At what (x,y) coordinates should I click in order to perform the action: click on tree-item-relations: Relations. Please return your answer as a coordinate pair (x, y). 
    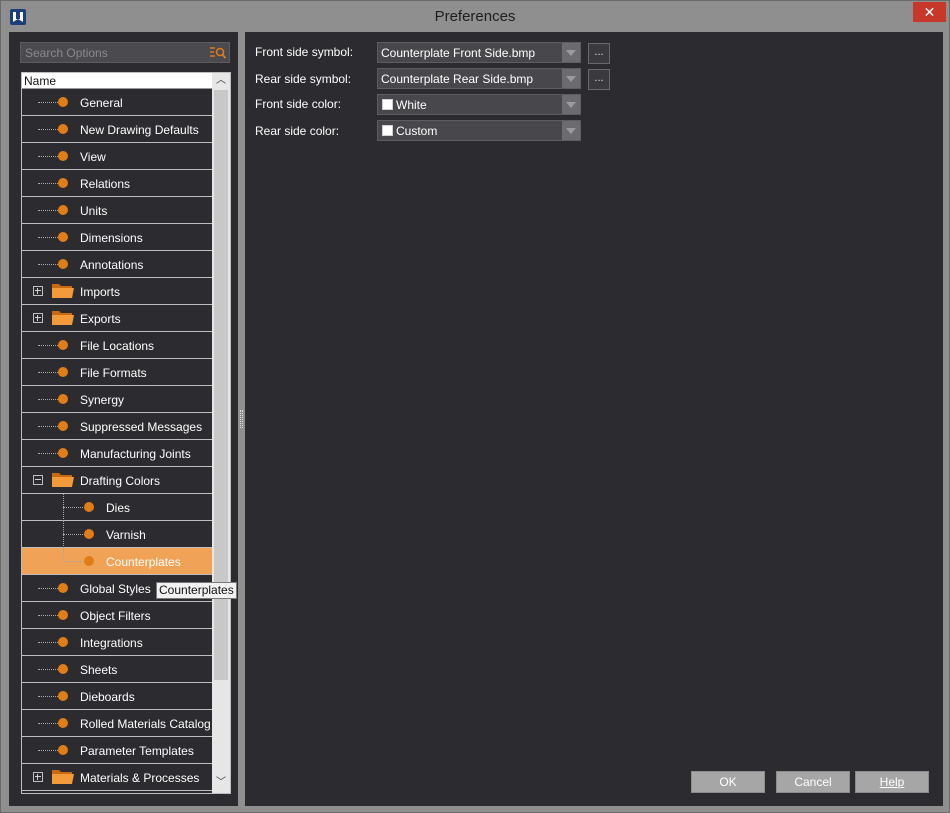
    Looking at the image, I should click on (117, 183).